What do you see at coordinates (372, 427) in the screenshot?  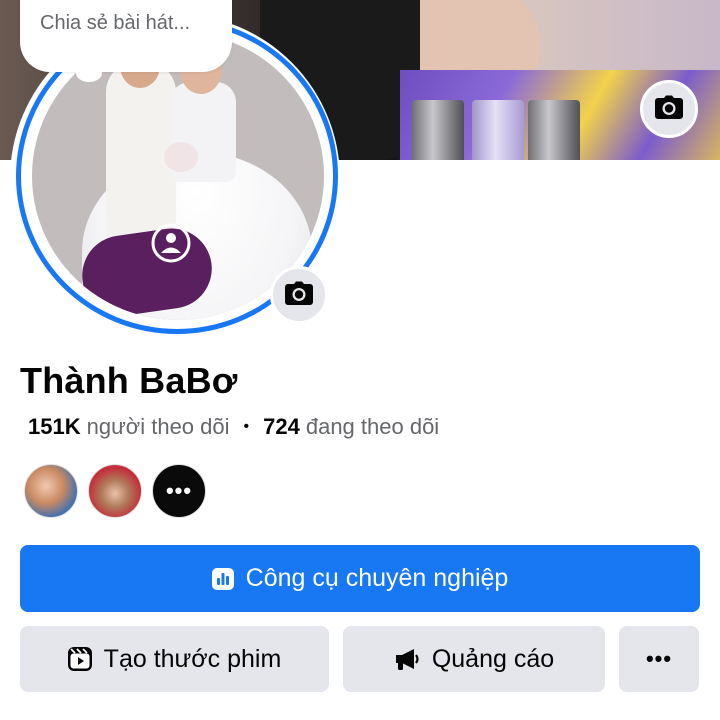 I see `following-label: đang theo dõi` at bounding box center [372, 427].